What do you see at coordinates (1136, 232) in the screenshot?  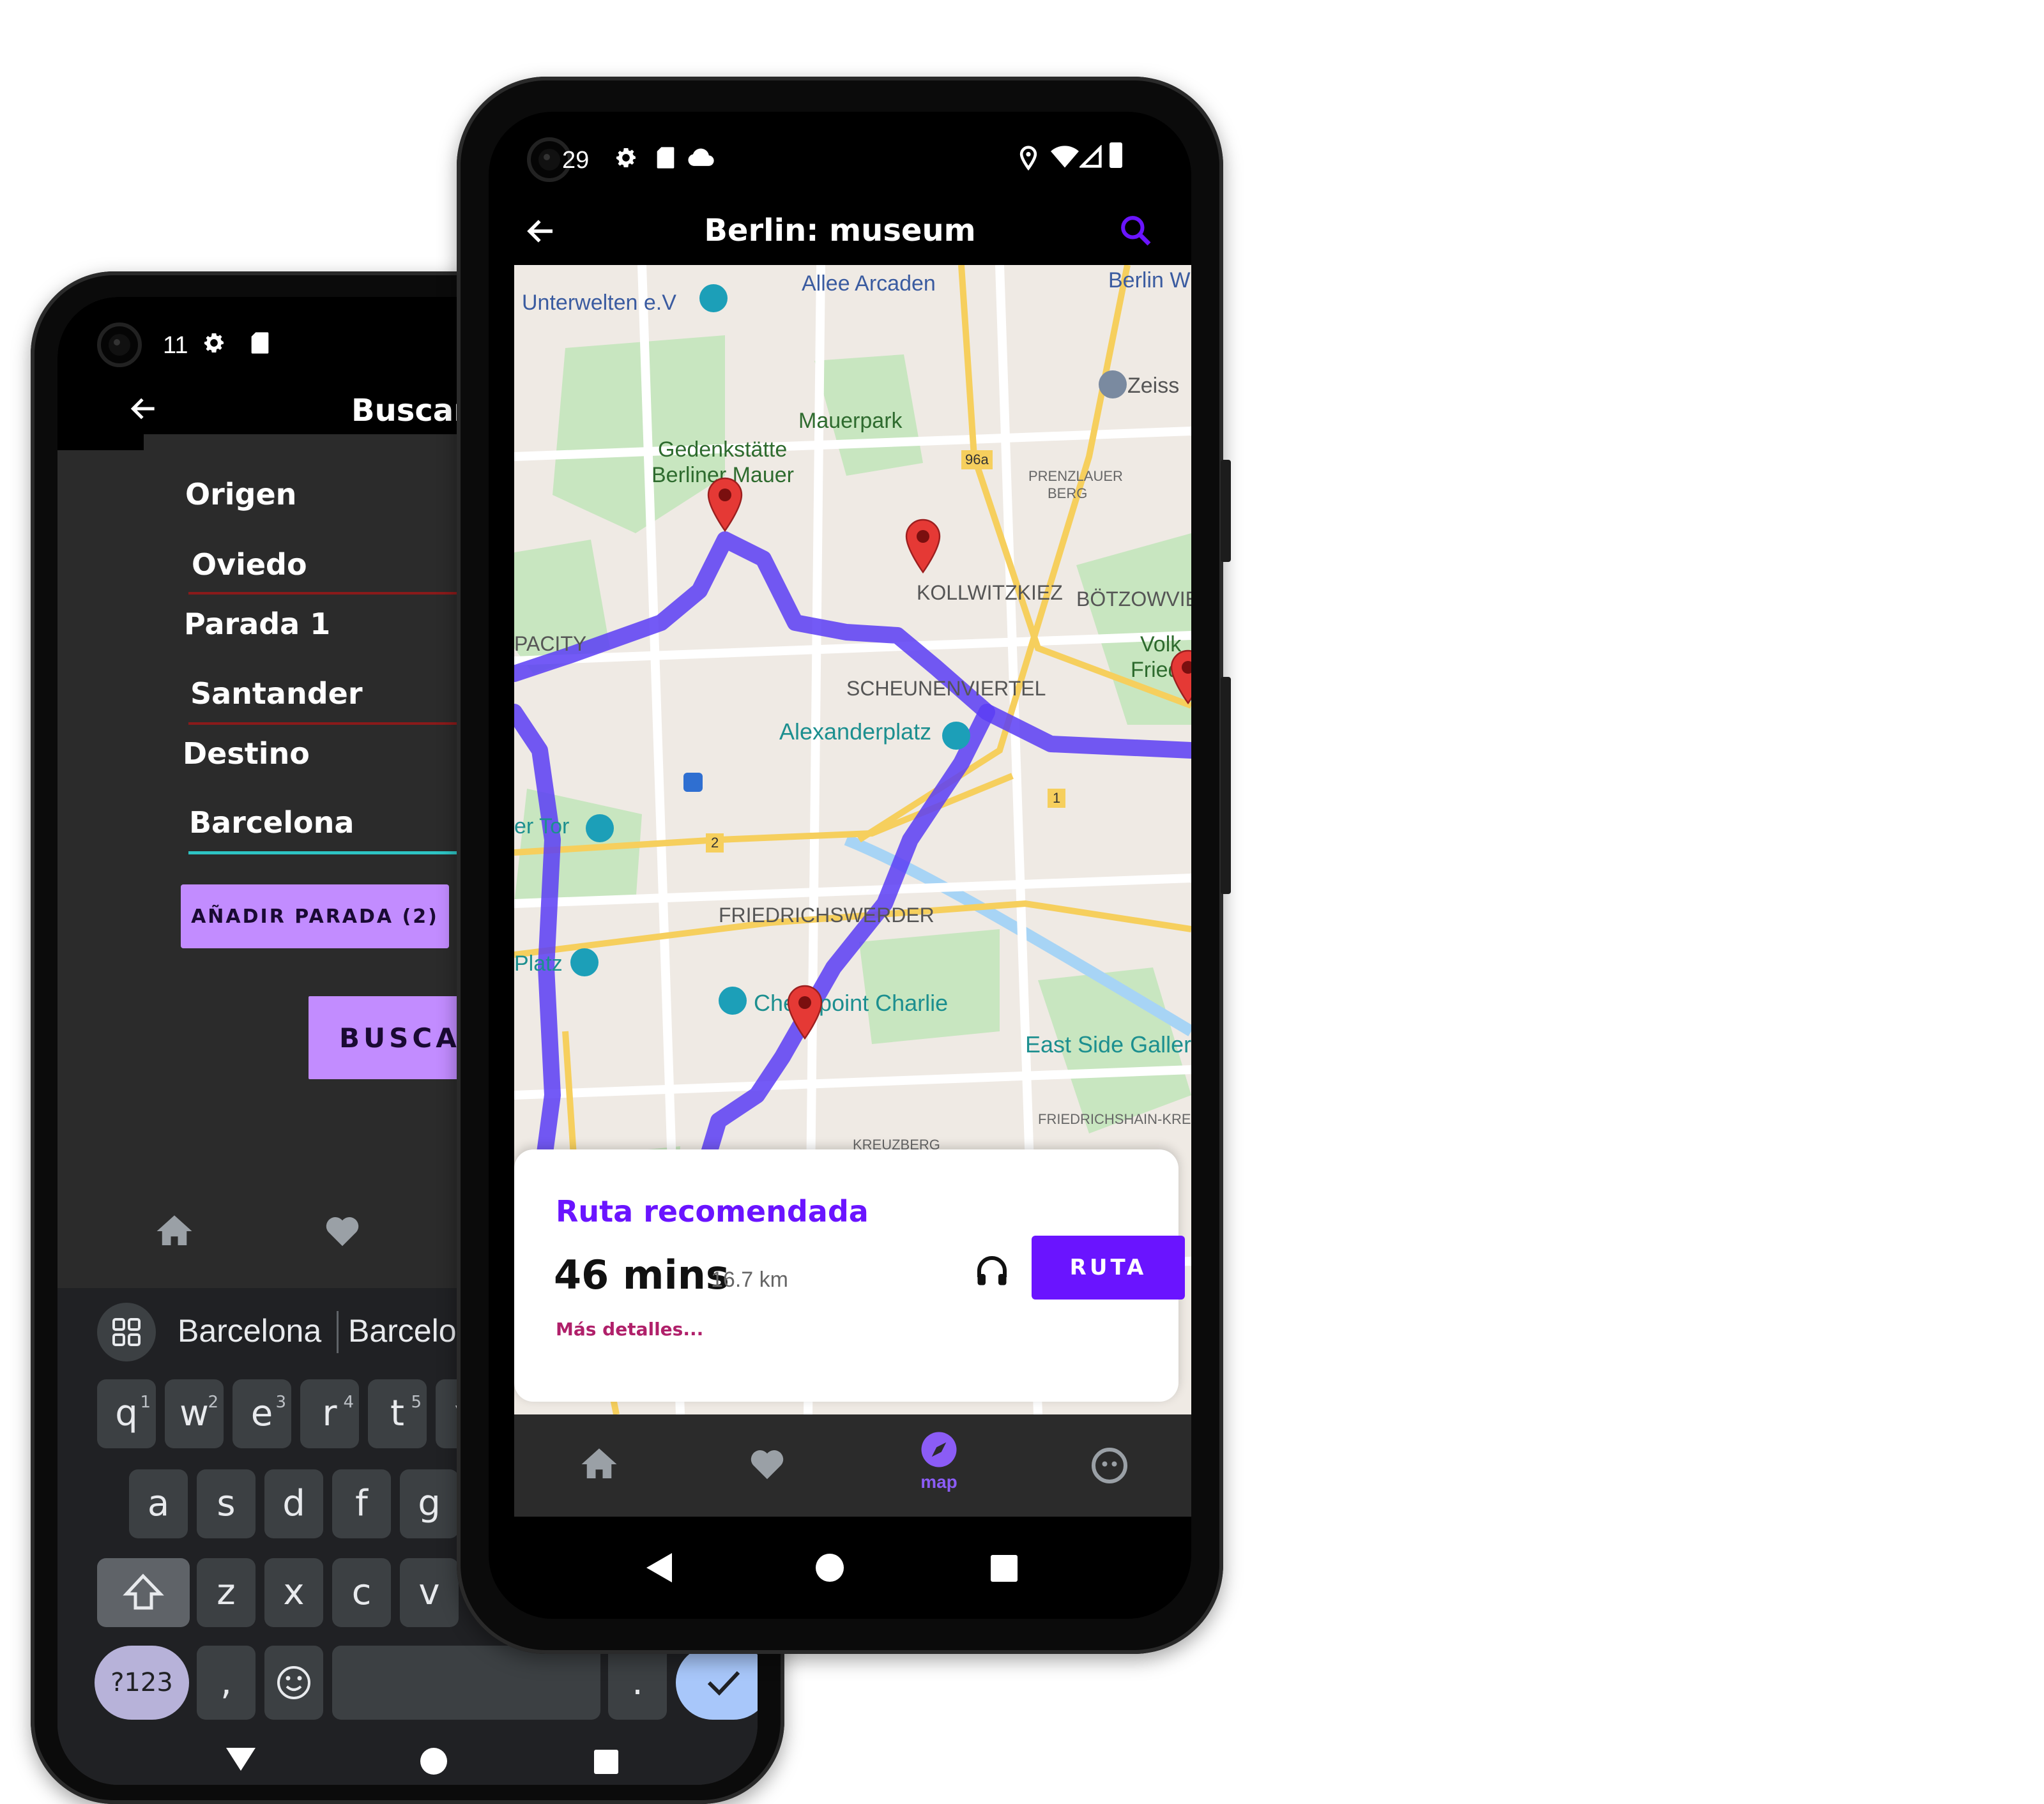 I see `search-icon` at bounding box center [1136, 232].